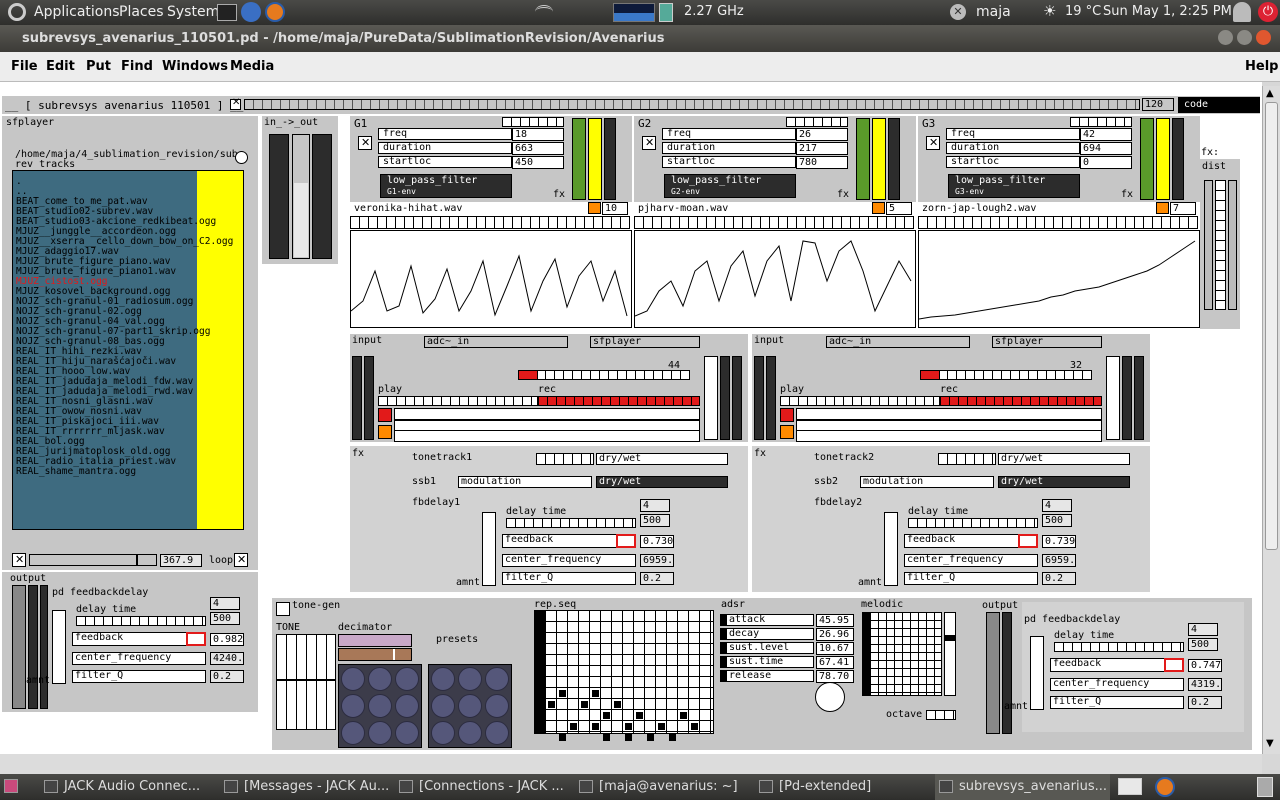  What do you see at coordinates (941, 715) in the screenshot?
I see `octave-selector` at bounding box center [941, 715].